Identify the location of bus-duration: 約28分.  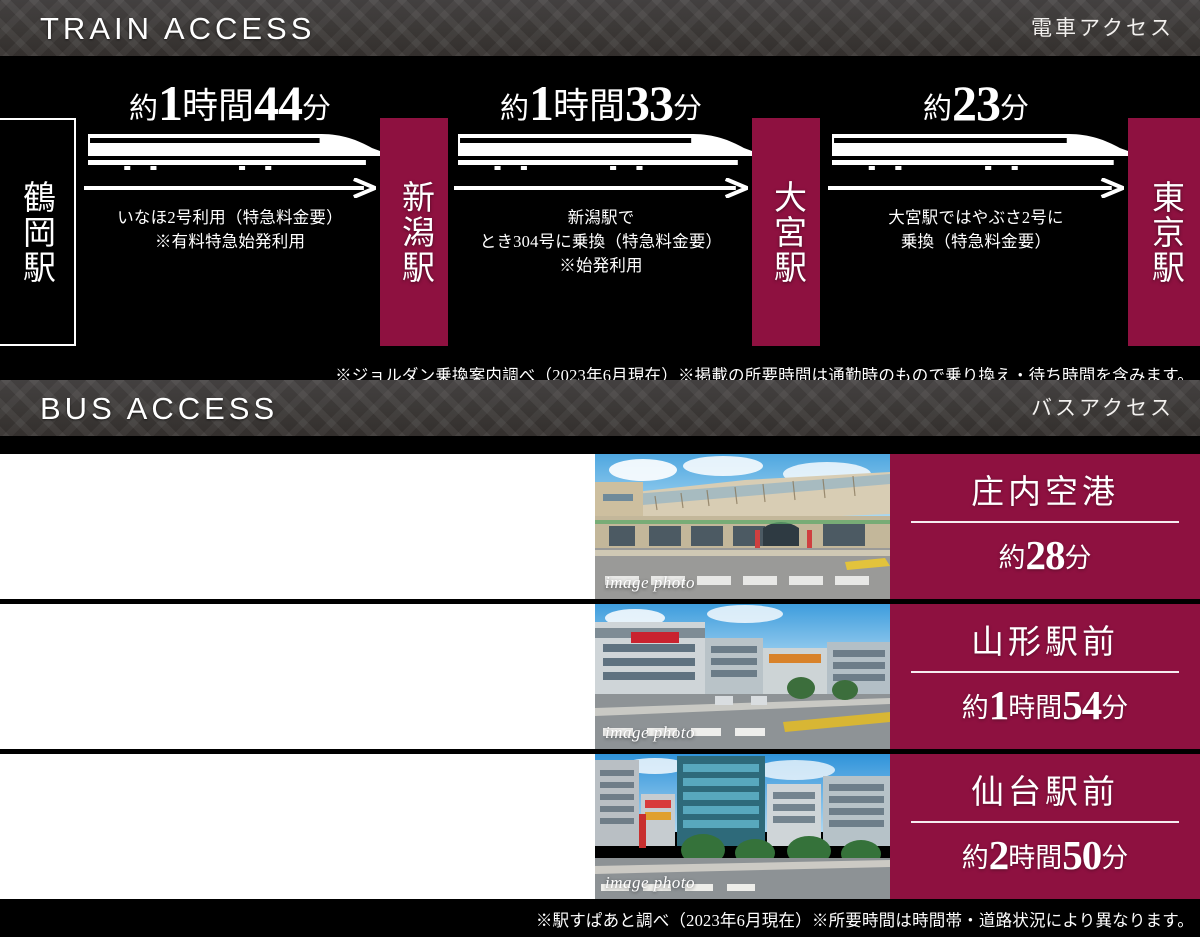
(1045, 549).